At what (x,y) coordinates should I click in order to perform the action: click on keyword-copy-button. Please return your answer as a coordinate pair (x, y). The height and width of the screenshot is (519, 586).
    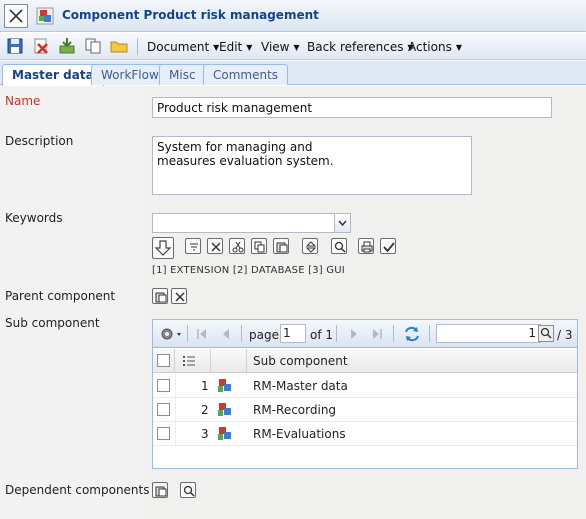
    Looking at the image, I should click on (259, 246).